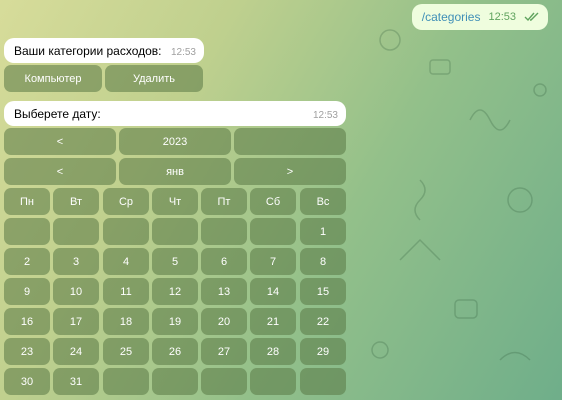 This screenshot has width=562, height=400. I want to click on outgoing-message: /categories 12:53, so click(479, 17).